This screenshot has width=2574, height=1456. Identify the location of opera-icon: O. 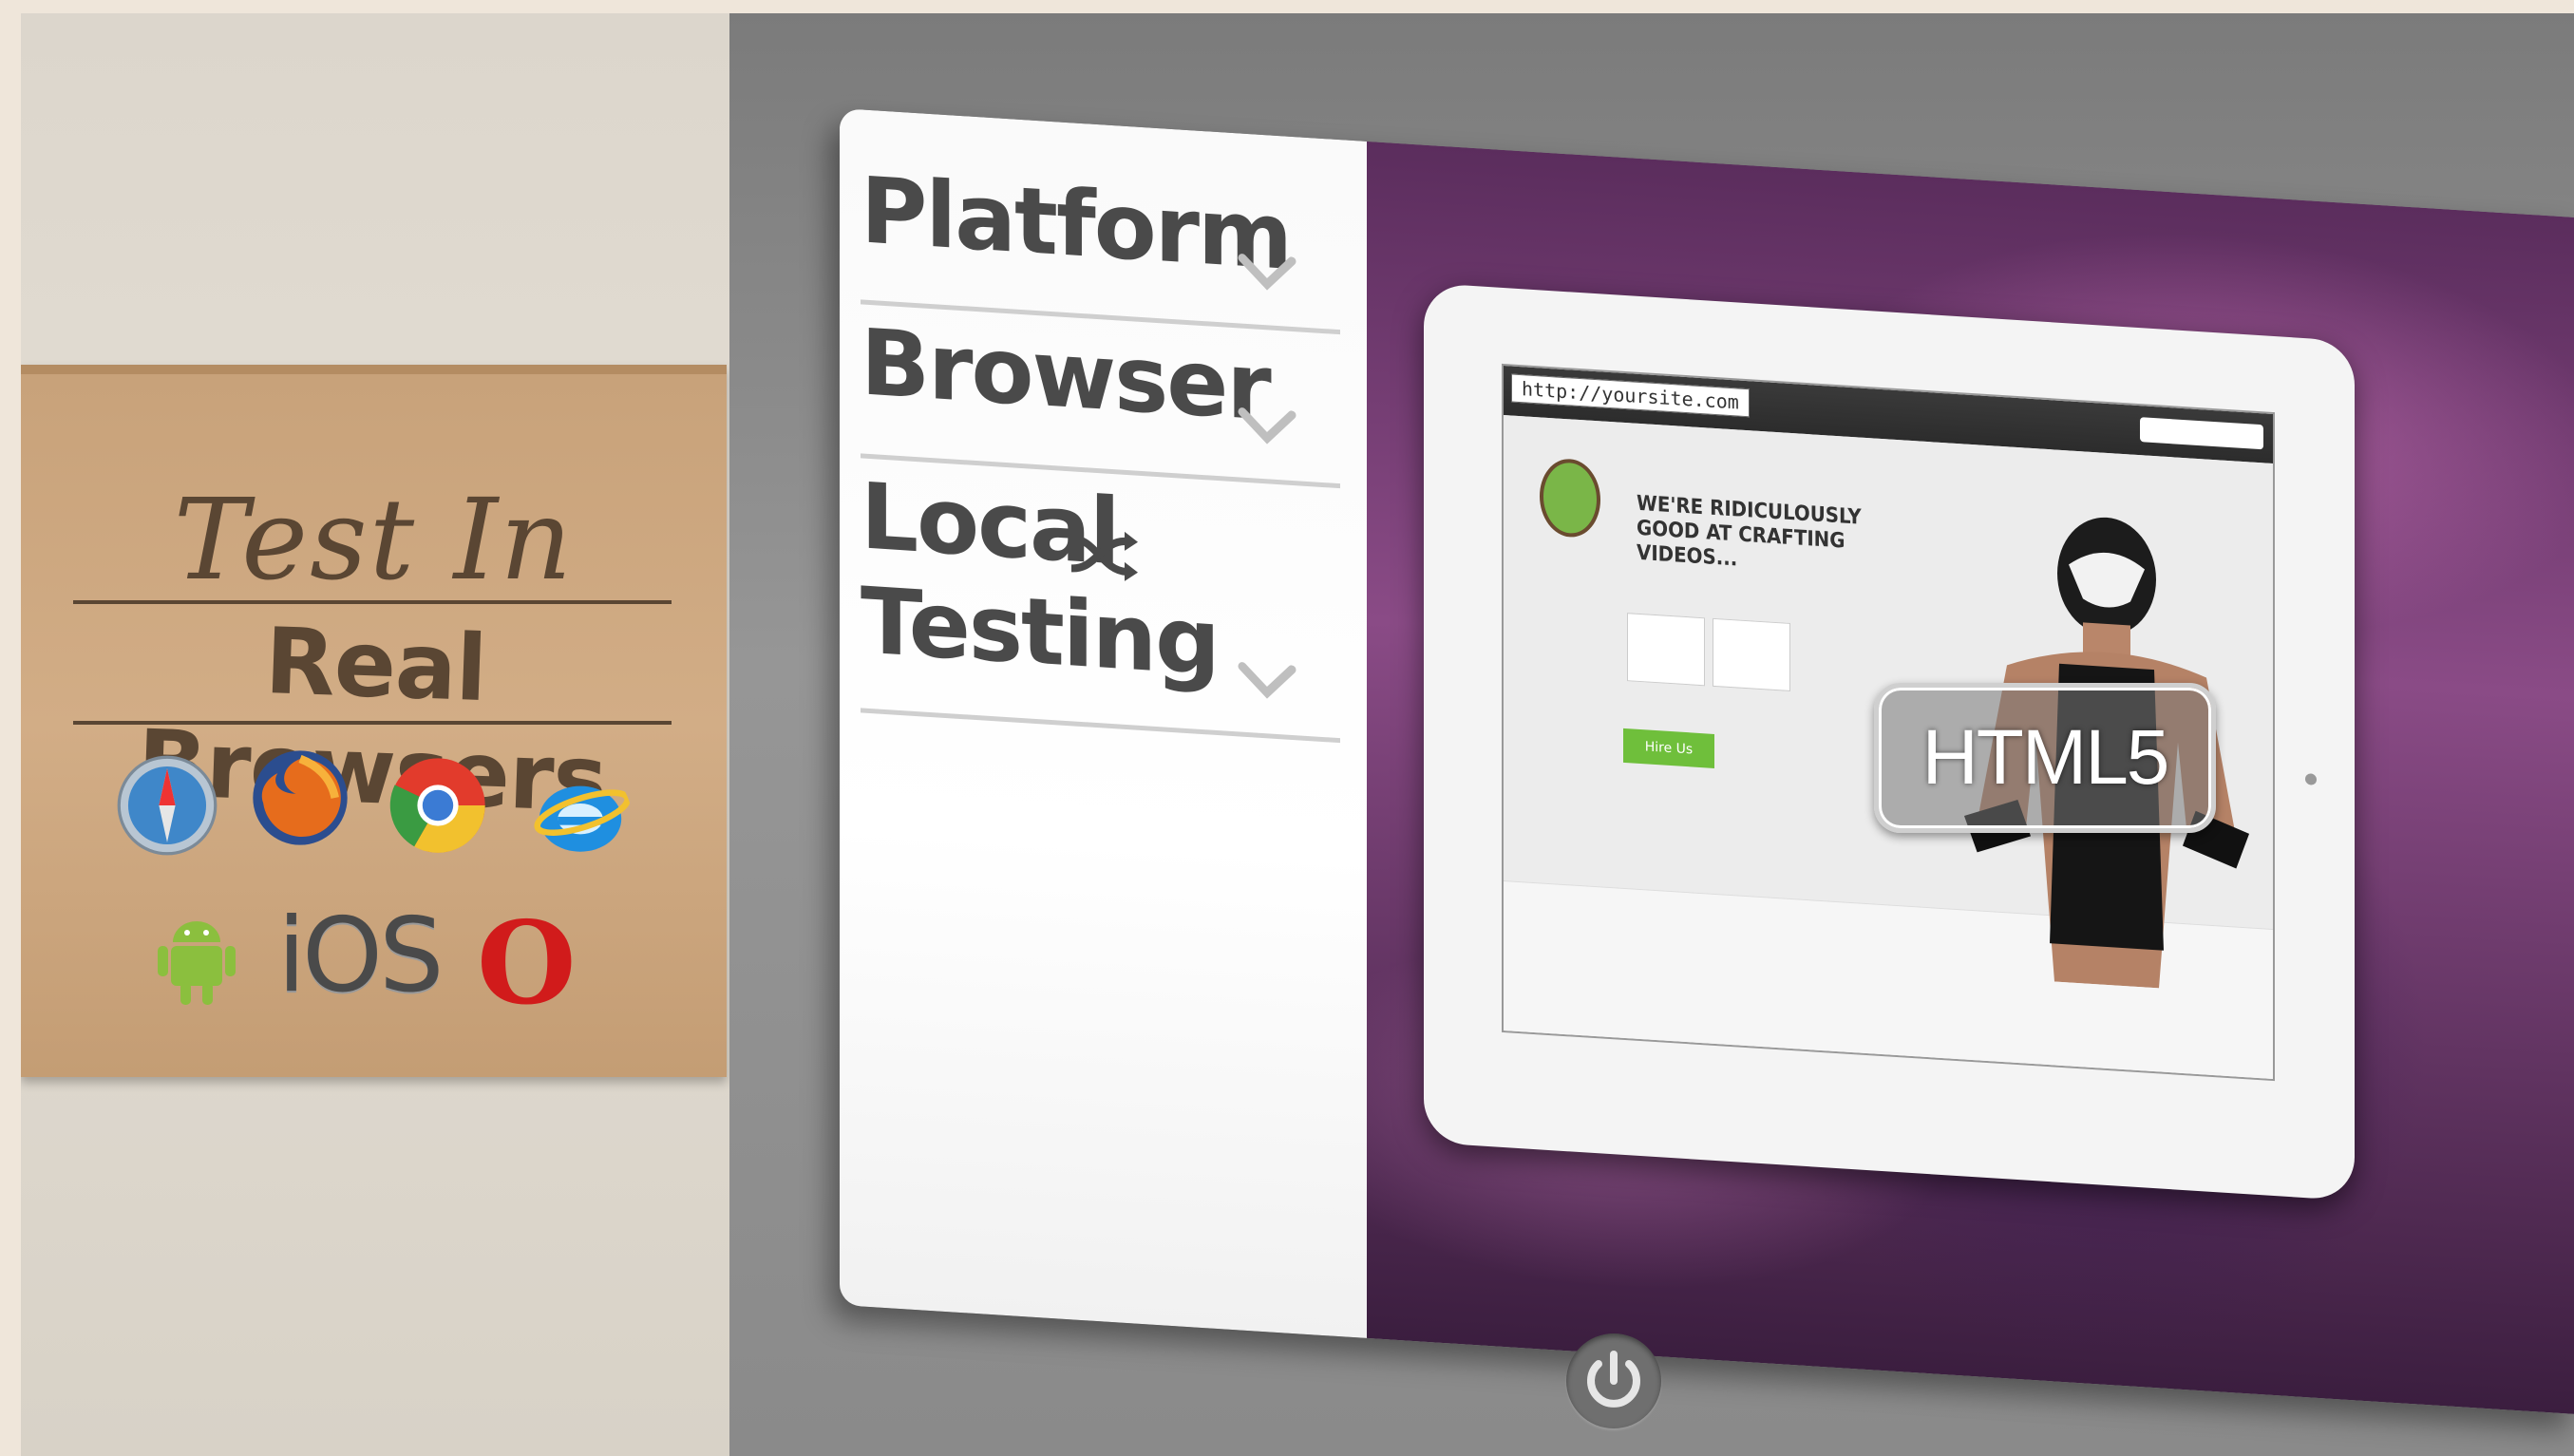
(527, 964).